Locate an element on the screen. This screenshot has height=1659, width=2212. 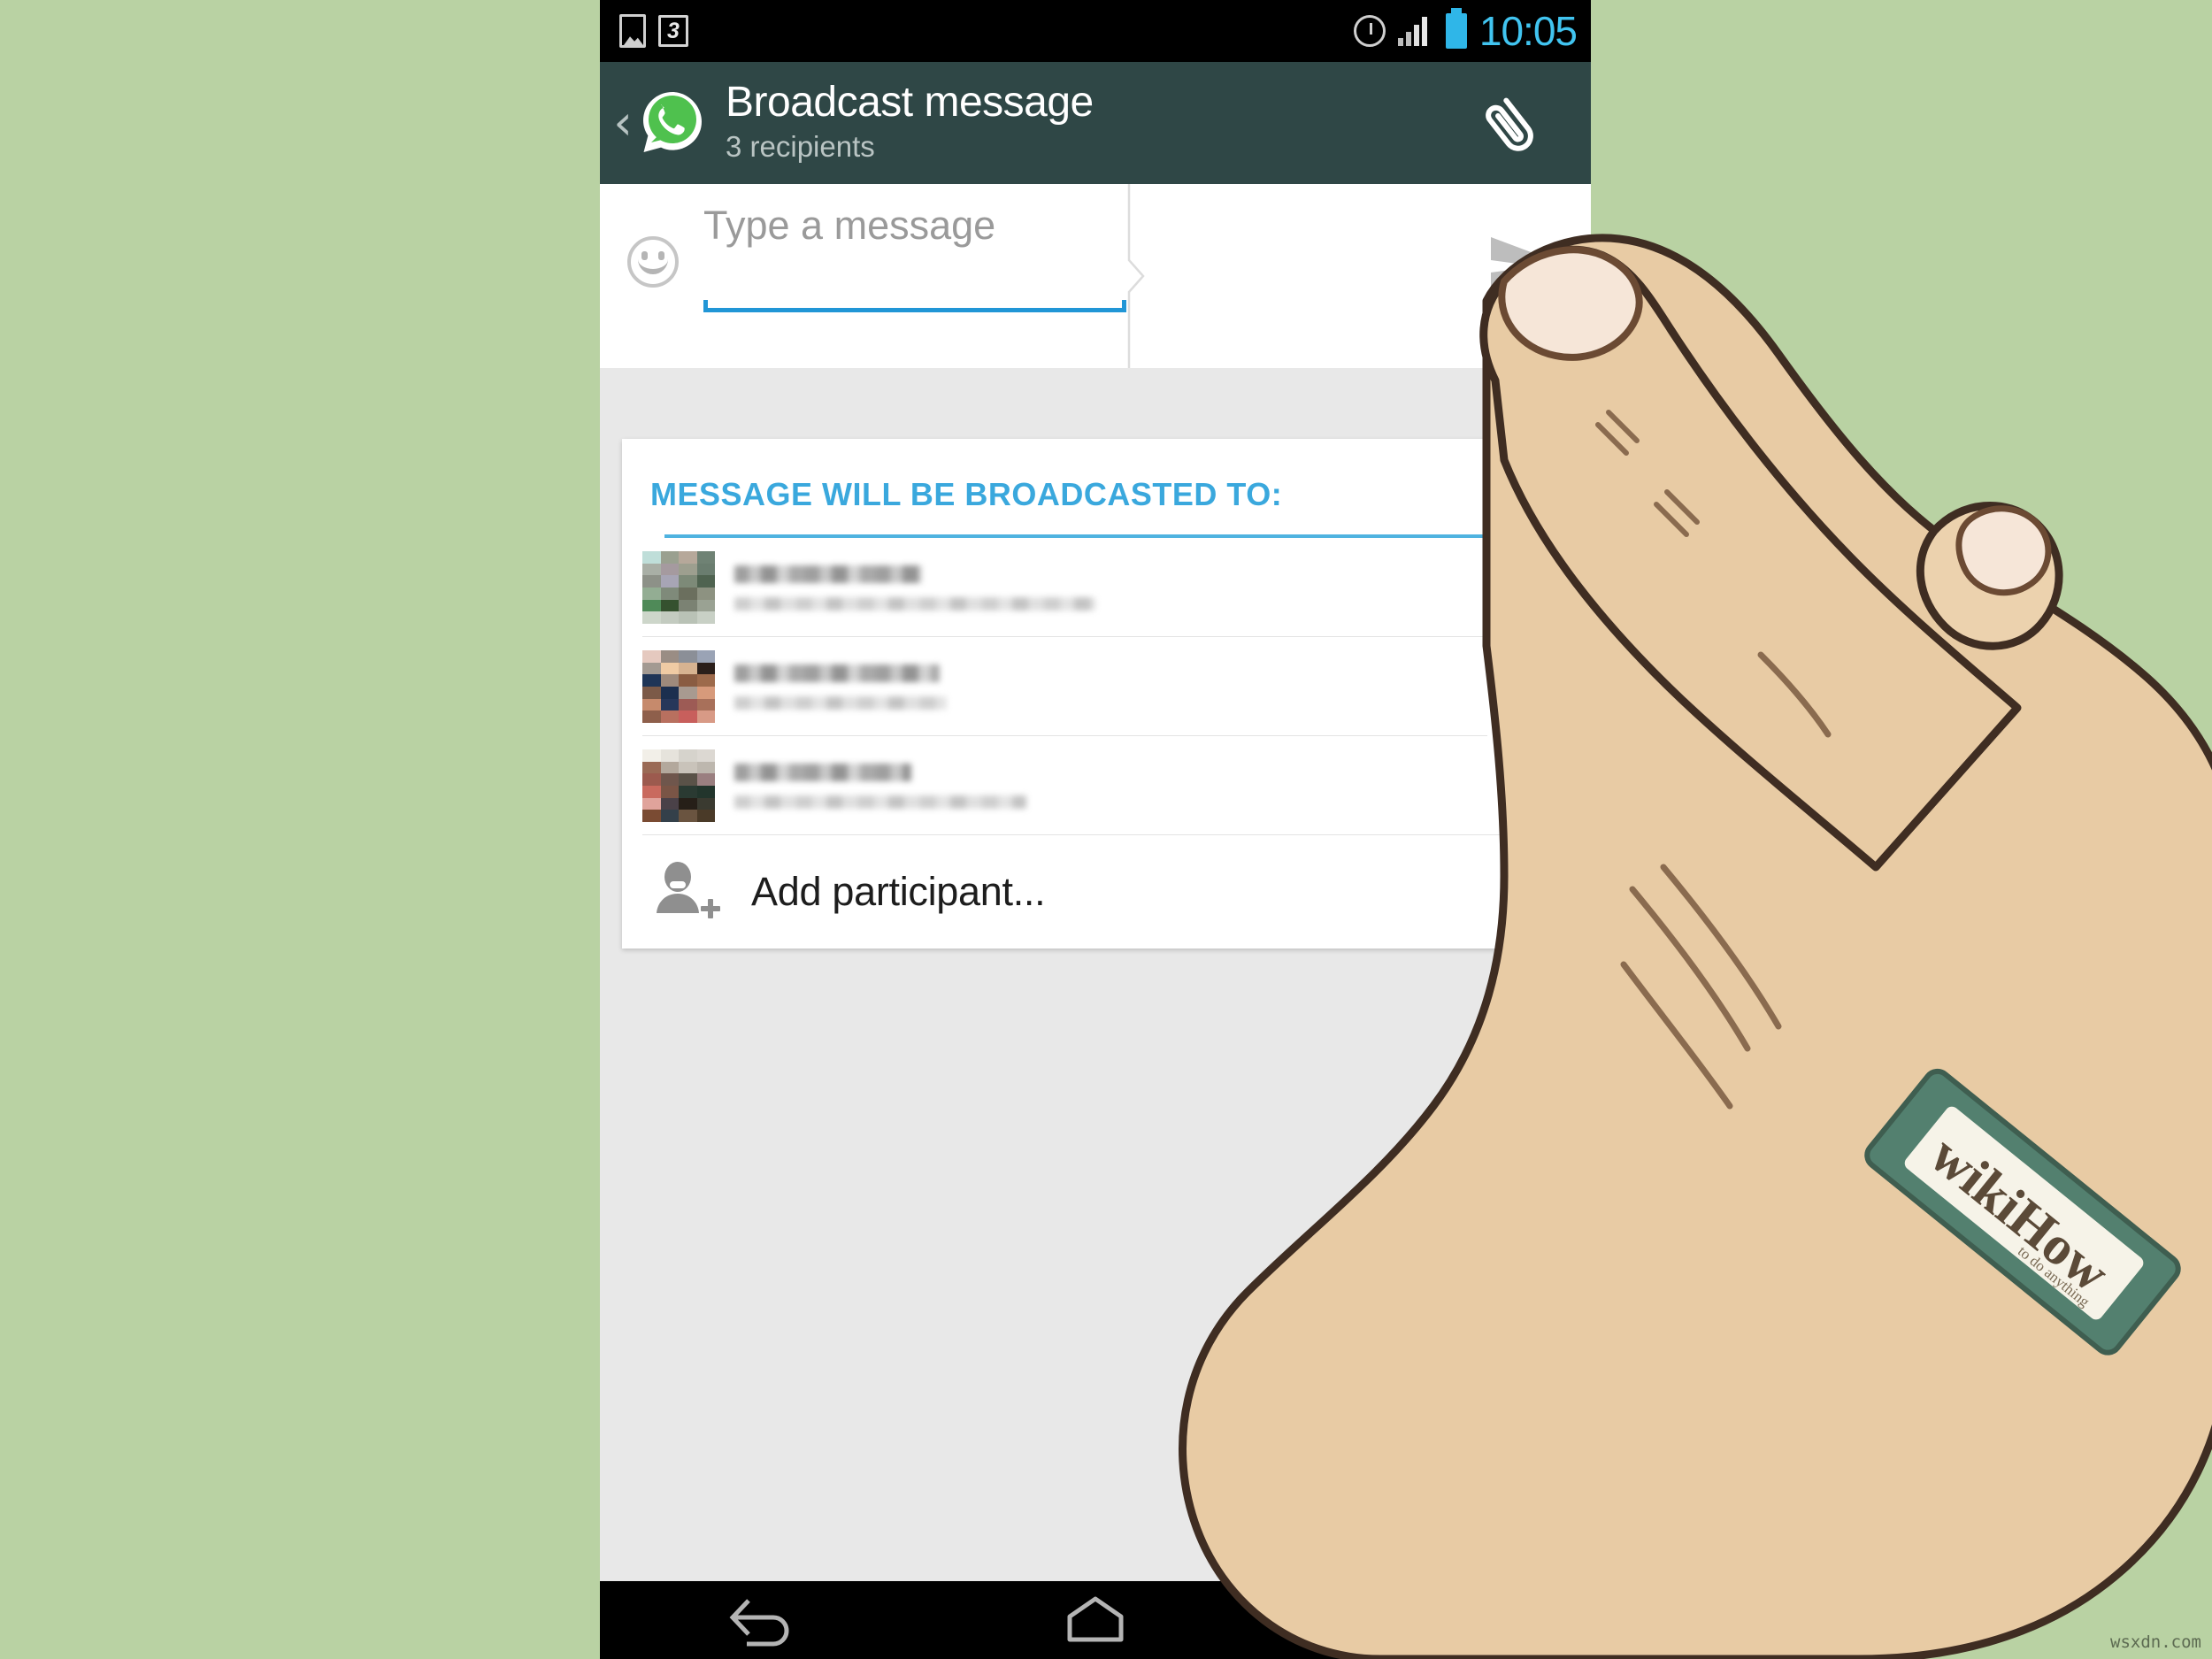
status-bar-right-icons: 10:05 is located at coordinates (1472, 31).